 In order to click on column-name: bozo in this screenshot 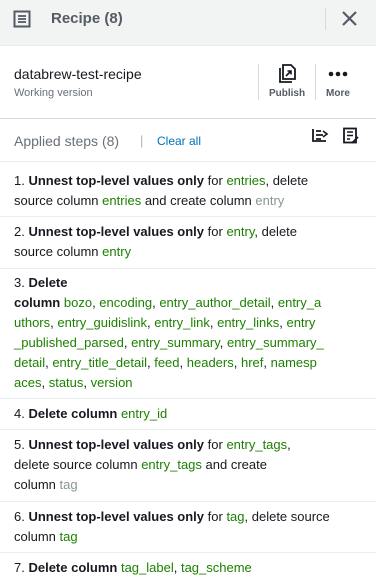, I will do `click(78, 302)`.